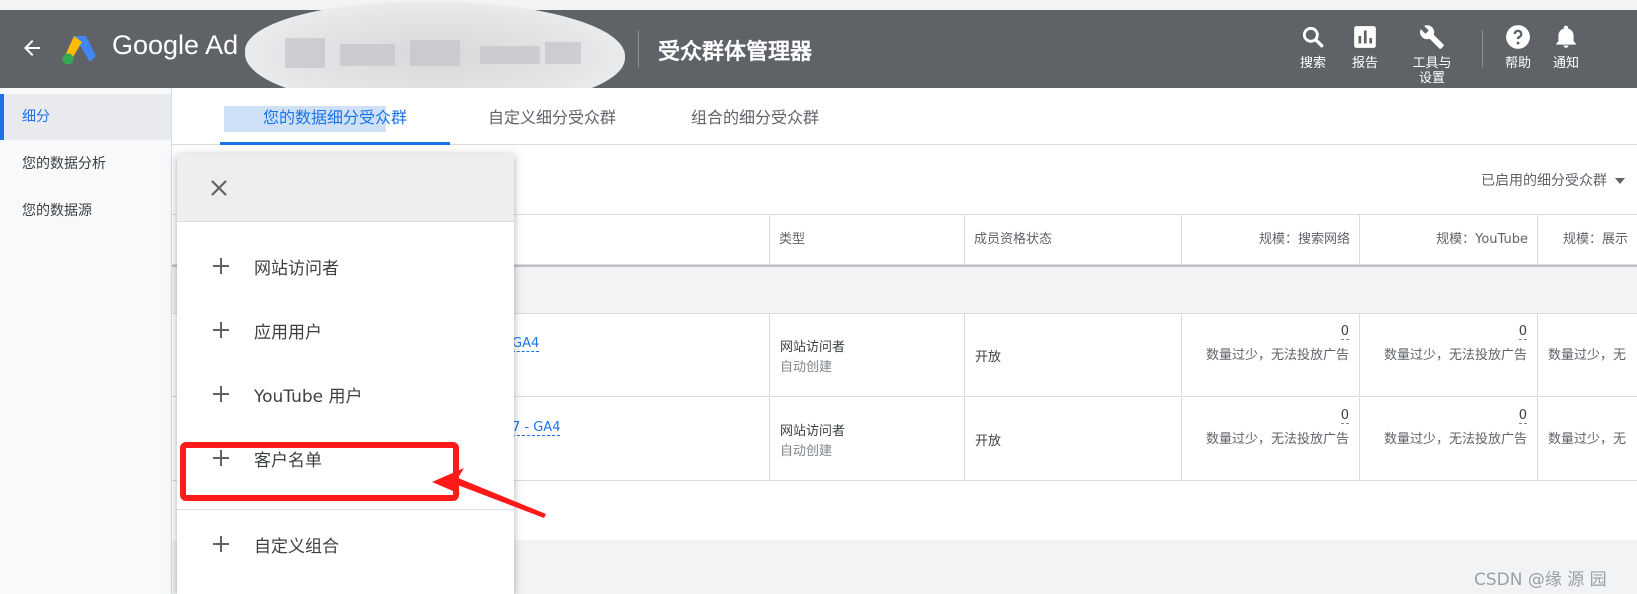 The width and height of the screenshot is (1637, 594). Describe the element at coordinates (735, 52) in the screenshot. I see `page-title: 受众群体管理器` at that location.